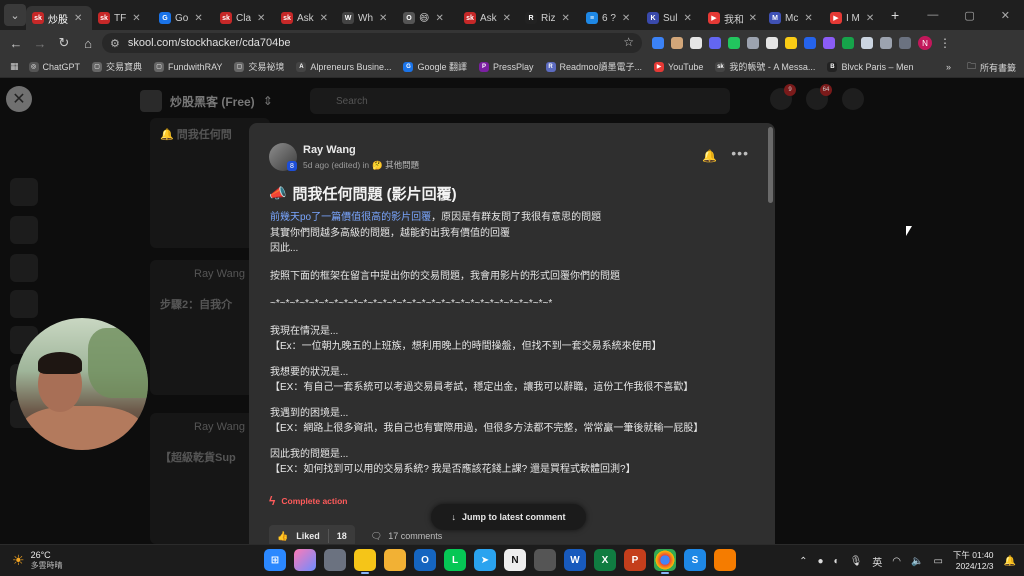 The height and width of the screenshot is (576, 1024). I want to click on excel-icon: X, so click(605, 560).